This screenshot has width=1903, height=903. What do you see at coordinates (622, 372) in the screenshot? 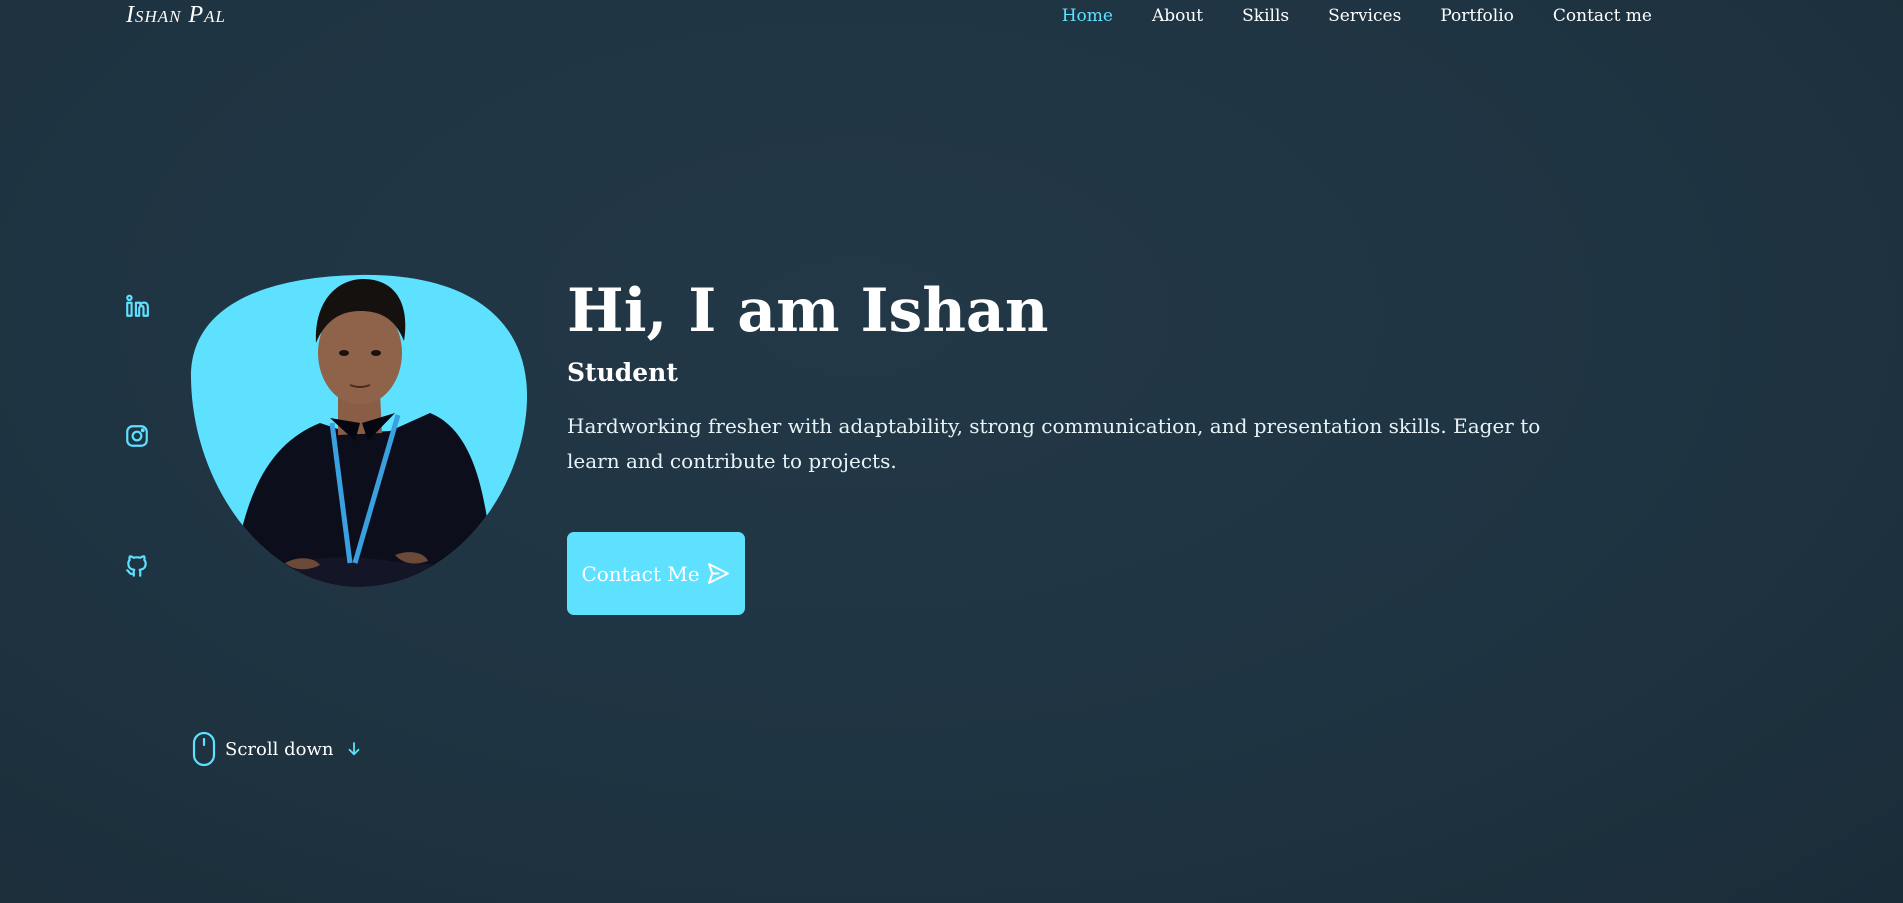
I see `hero-subtitle: Student` at bounding box center [622, 372].